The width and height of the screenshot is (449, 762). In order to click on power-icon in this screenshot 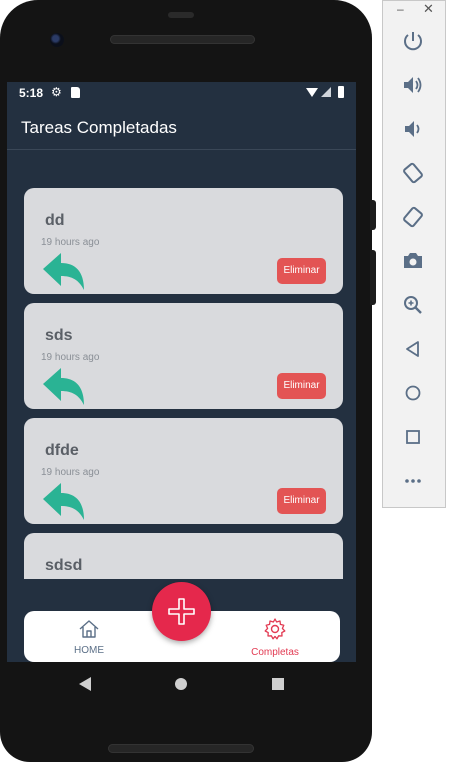, I will do `click(413, 41)`.